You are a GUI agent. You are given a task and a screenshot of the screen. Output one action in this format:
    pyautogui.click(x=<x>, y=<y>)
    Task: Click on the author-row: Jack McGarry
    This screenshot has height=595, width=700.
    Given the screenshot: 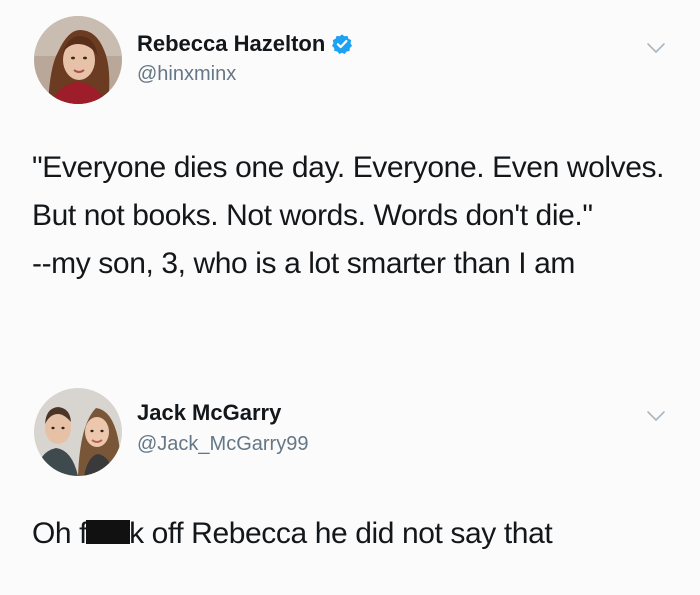 What is the action you would take?
    pyautogui.click(x=209, y=413)
    